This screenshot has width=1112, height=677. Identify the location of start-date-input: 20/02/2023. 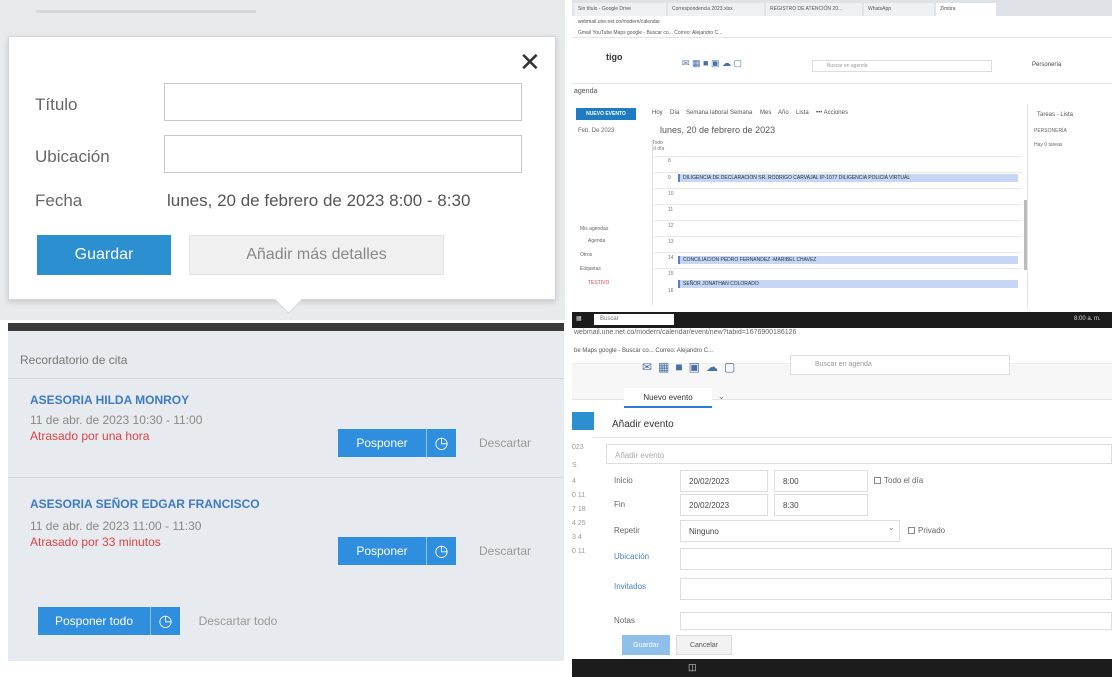
(724, 481).